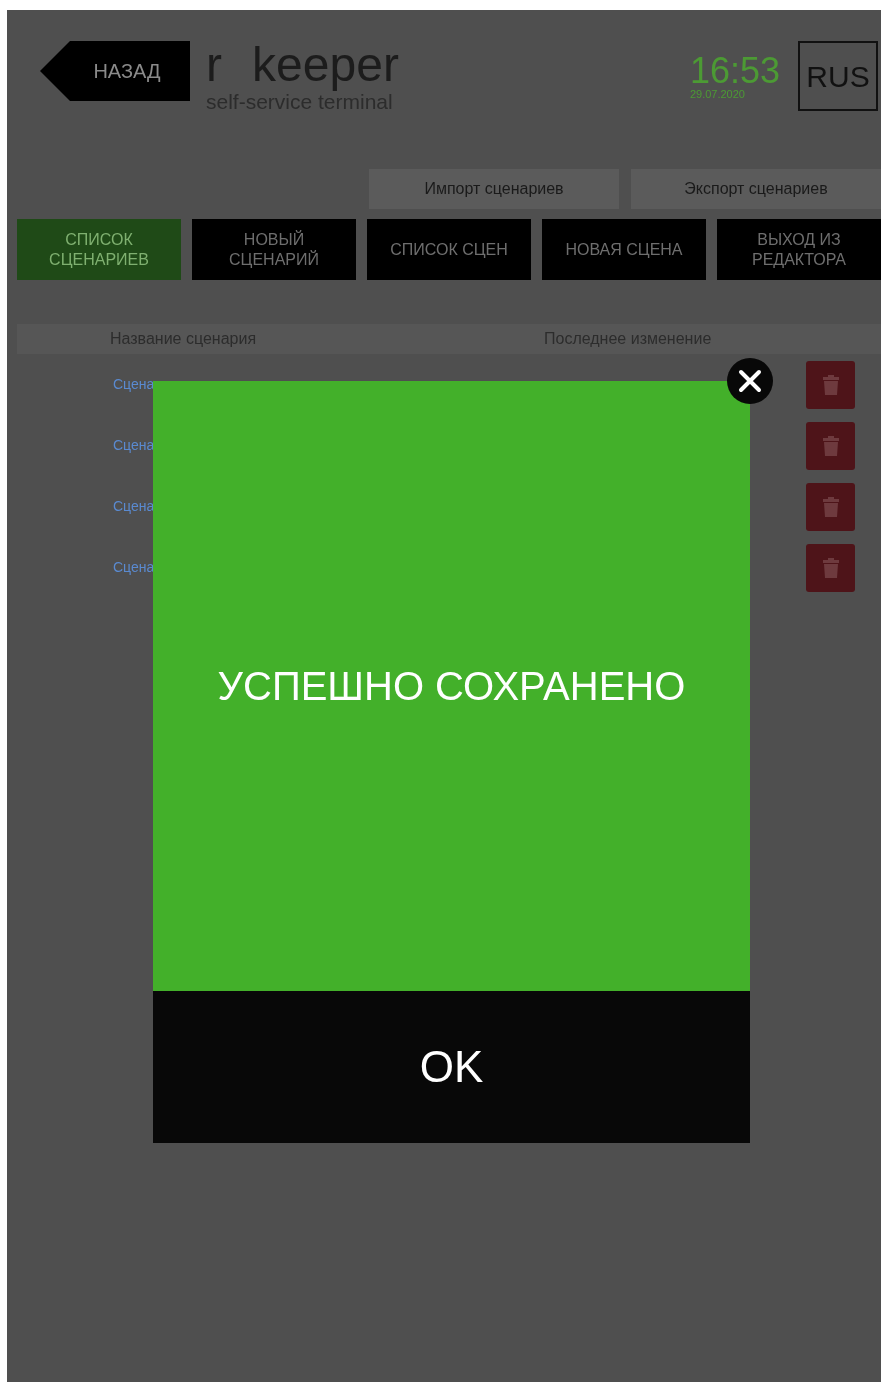 Image resolution: width=881 pixels, height=1382 pixels. I want to click on tool-button: Импорт сценариев, so click(494, 189).